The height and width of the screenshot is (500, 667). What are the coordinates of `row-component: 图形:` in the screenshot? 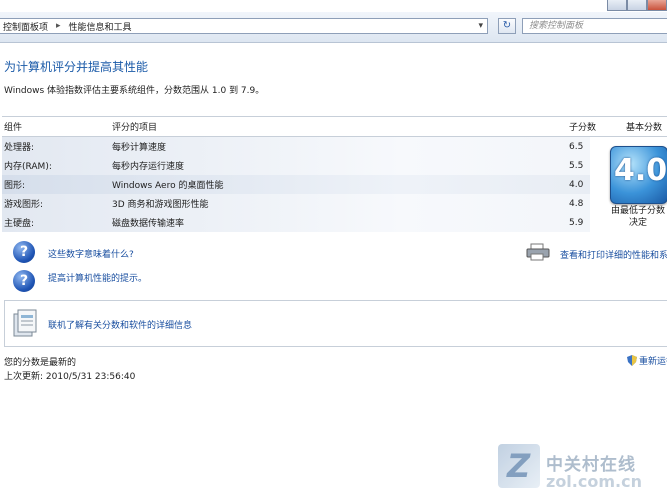 It's located at (15, 186).